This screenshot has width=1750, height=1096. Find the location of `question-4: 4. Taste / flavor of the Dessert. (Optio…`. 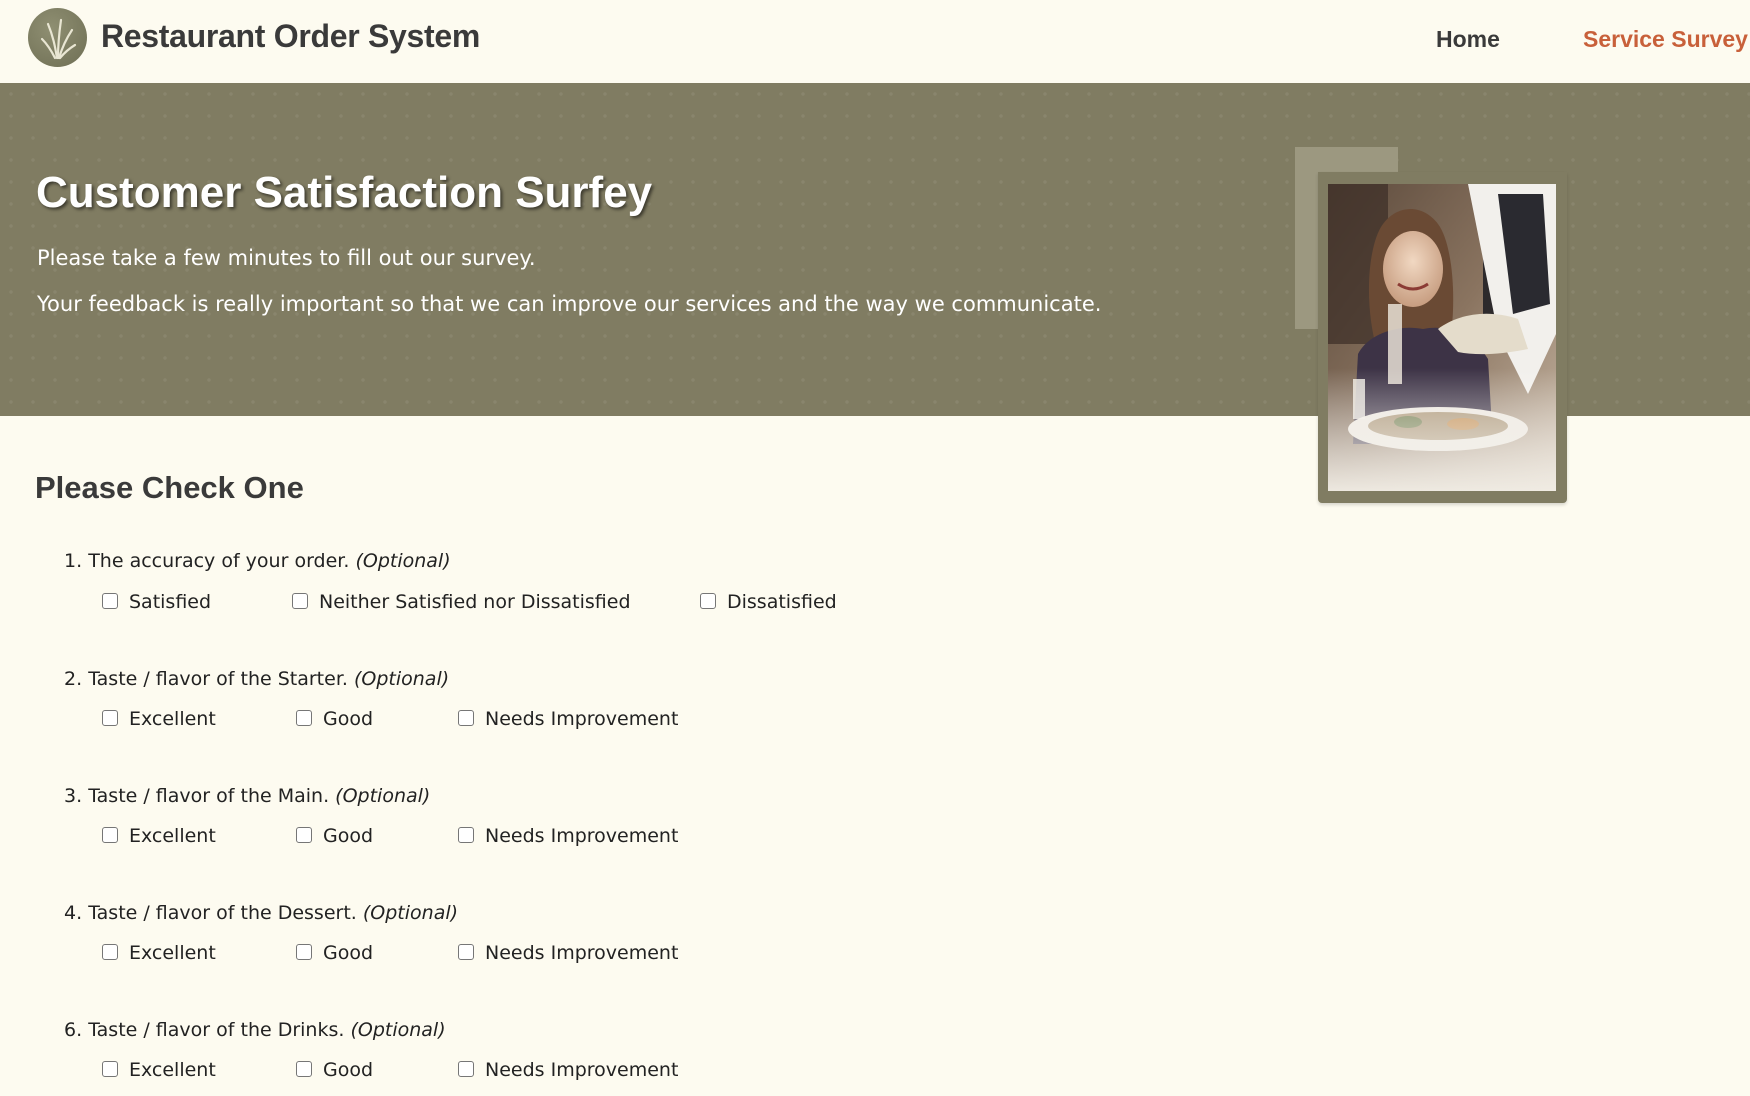

question-4: 4. Taste / flavor of the Dessert. (Optio… is located at coordinates (261, 913).